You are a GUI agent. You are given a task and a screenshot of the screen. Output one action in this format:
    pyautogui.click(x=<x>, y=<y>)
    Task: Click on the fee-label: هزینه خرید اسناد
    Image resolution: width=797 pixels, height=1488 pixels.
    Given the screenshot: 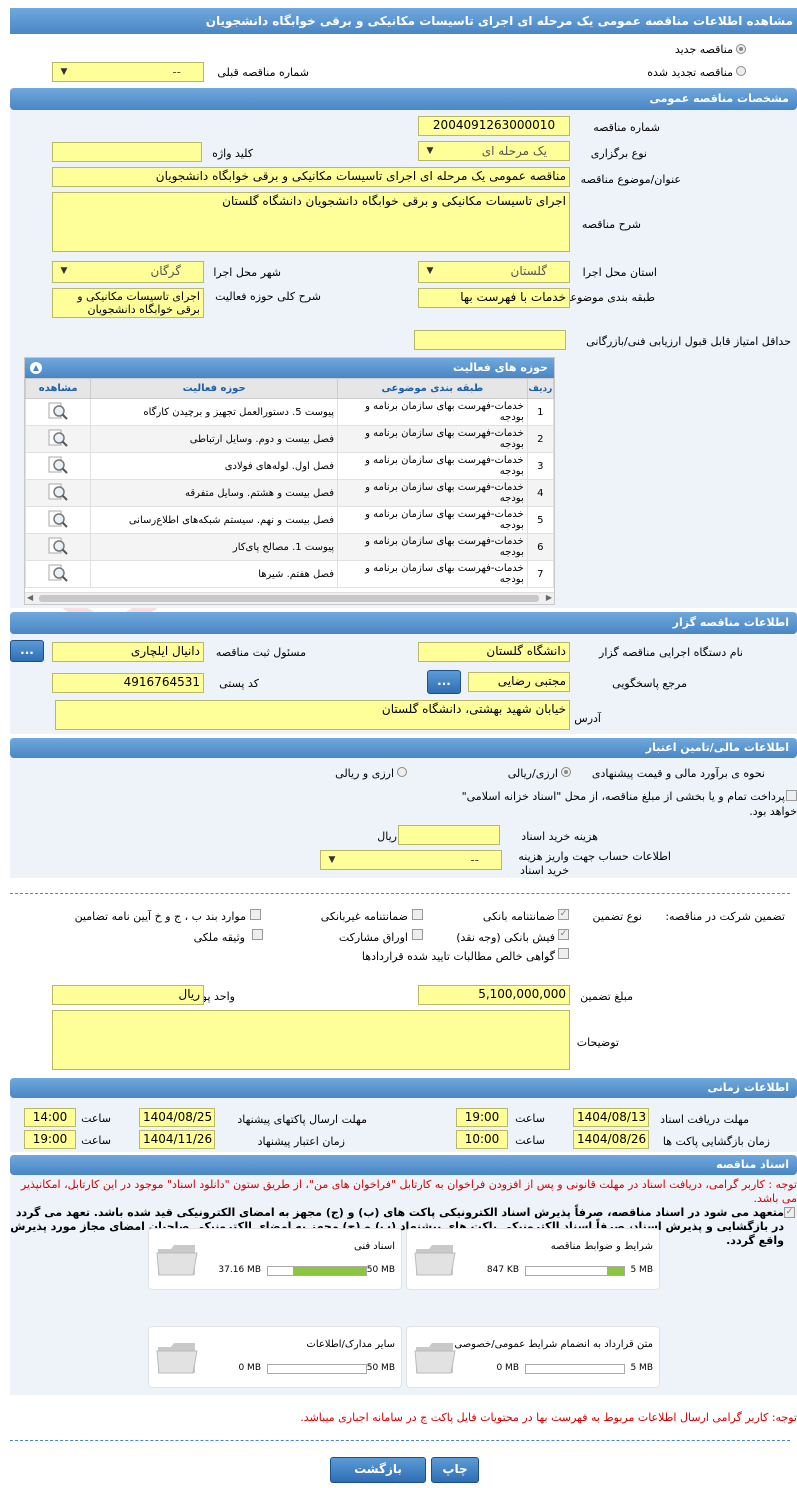 What is the action you would take?
    pyautogui.click(x=559, y=836)
    